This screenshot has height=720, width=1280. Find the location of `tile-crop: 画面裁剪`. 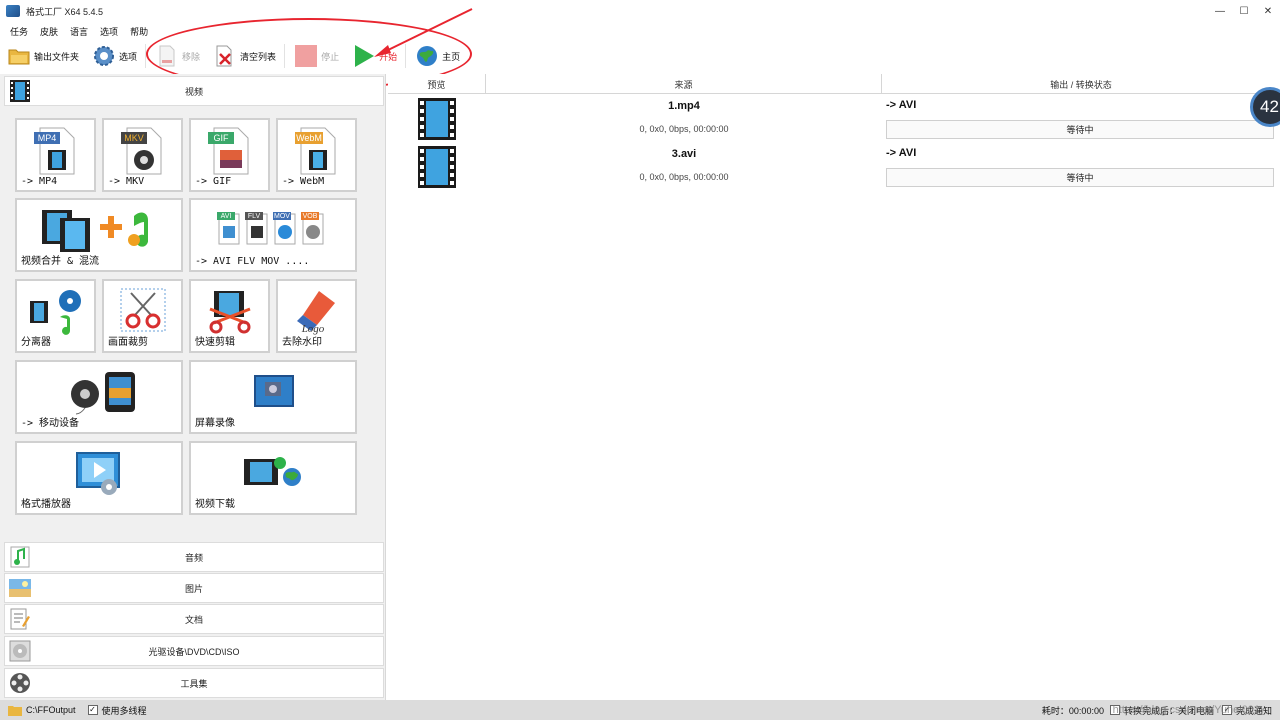

tile-crop: 画面裁剪 is located at coordinates (142, 316).